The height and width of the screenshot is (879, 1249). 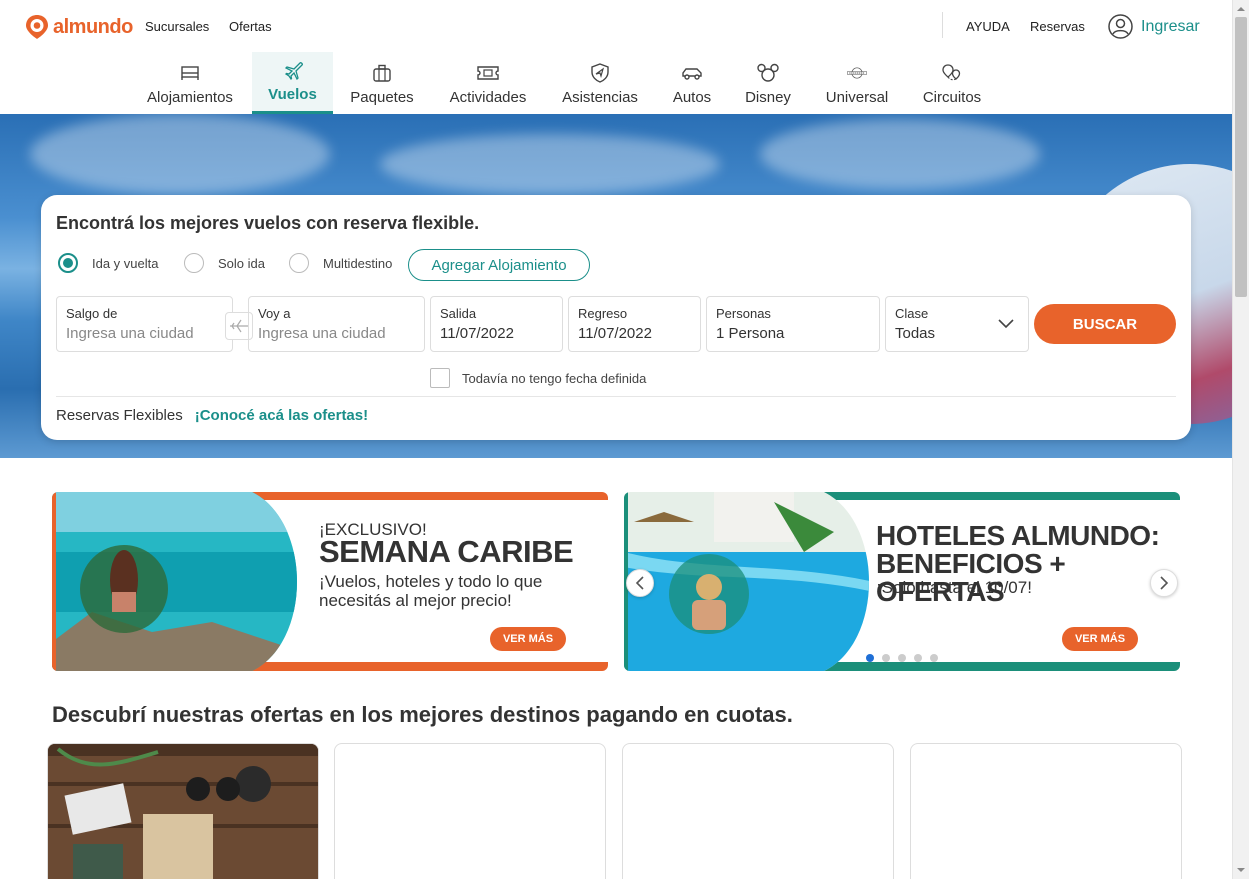 I want to click on plane-icon, so click(x=293, y=70).